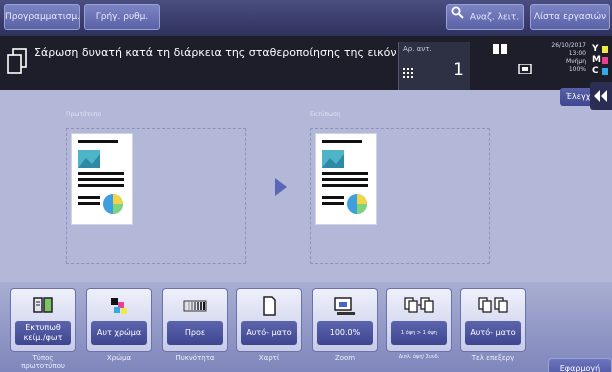 This screenshot has height=372, width=612. Describe the element at coordinates (577, 69) in the screenshot. I see `memory-value: 100%` at that location.